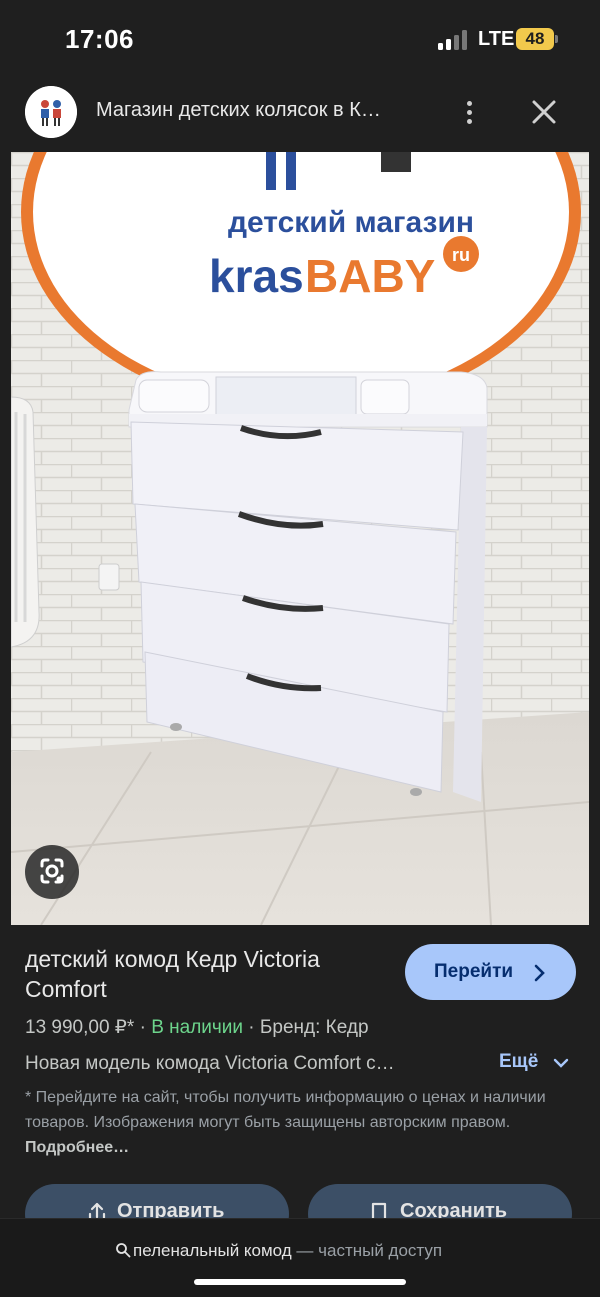 The image size is (600, 1297). I want to click on search-query: пеленальный комод — частный доступ, so click(278, 1251).